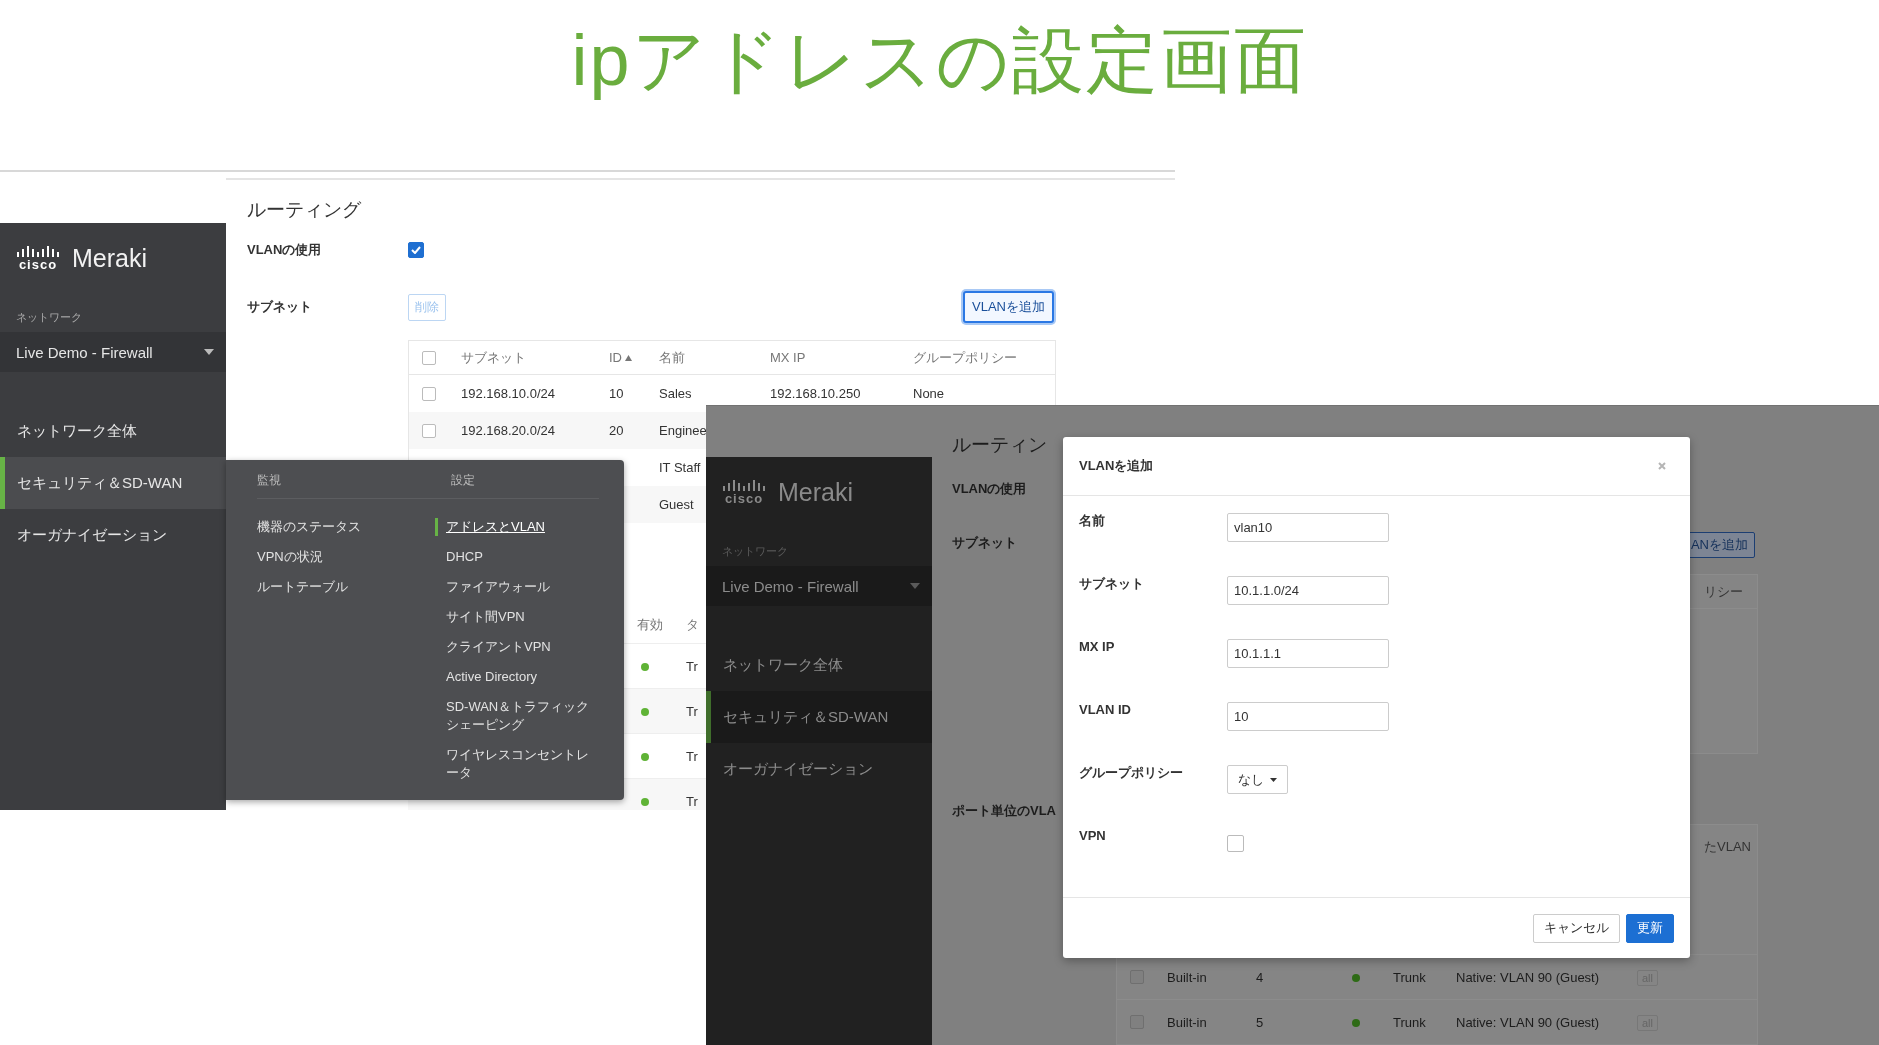 This screenshot has width=1879, height=1045. Describe the element at coordinates (1650, 928) in the screenshot. I see `update-button: 更新` at that location.